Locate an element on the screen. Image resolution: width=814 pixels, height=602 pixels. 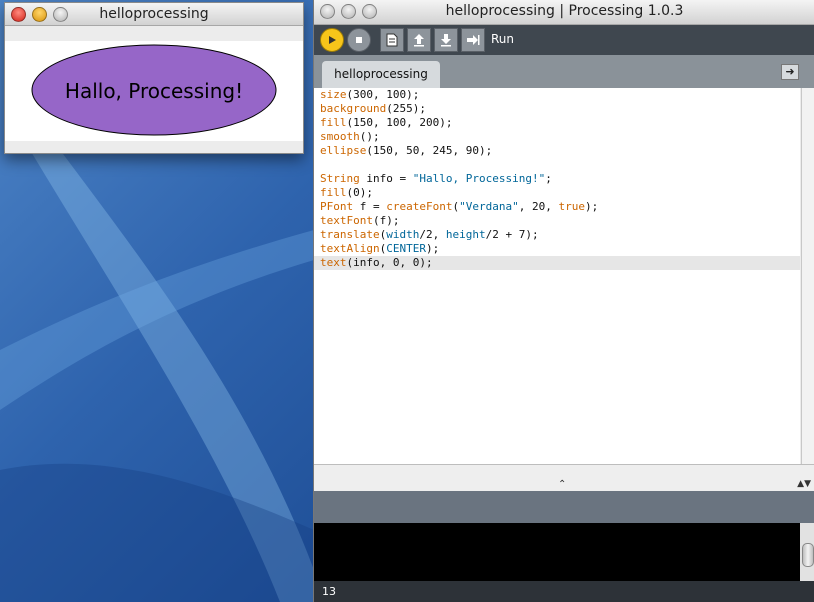
sketch-titlebar: helloprocessing is located at coordinates (154, 14).